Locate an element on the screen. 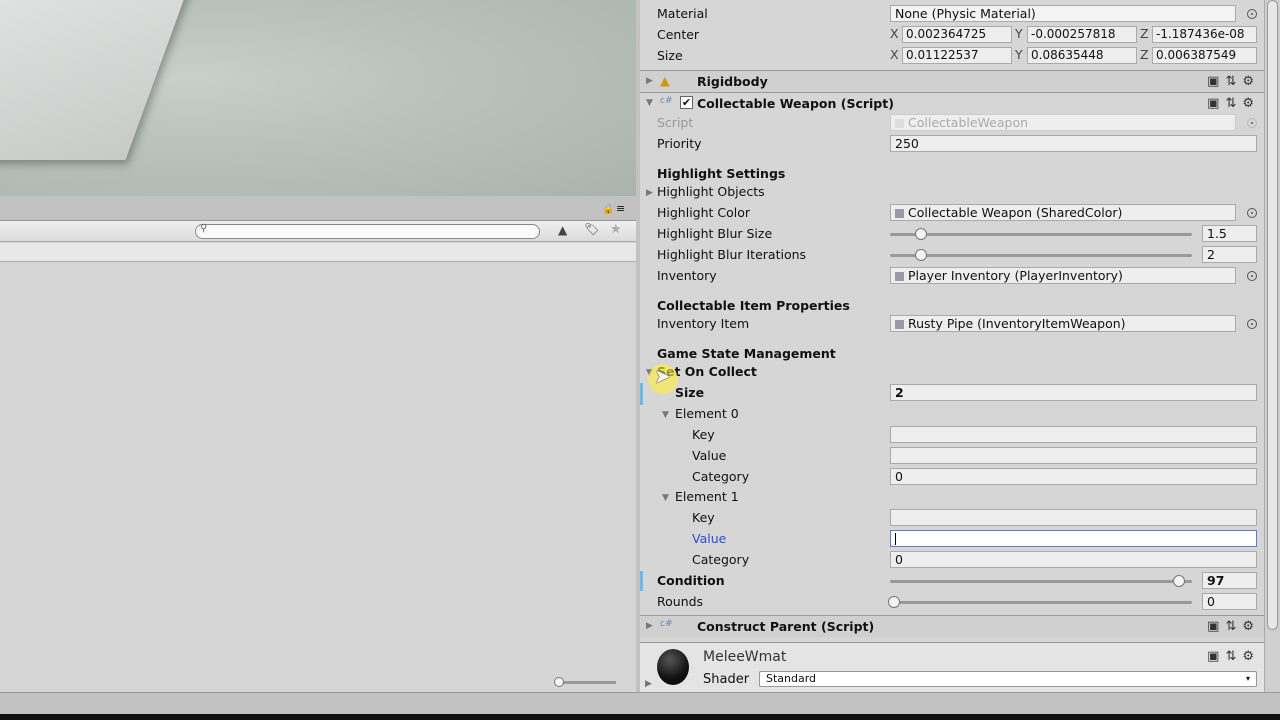  element-0-foldout: Element 0 is located at coordinates (707, 413).